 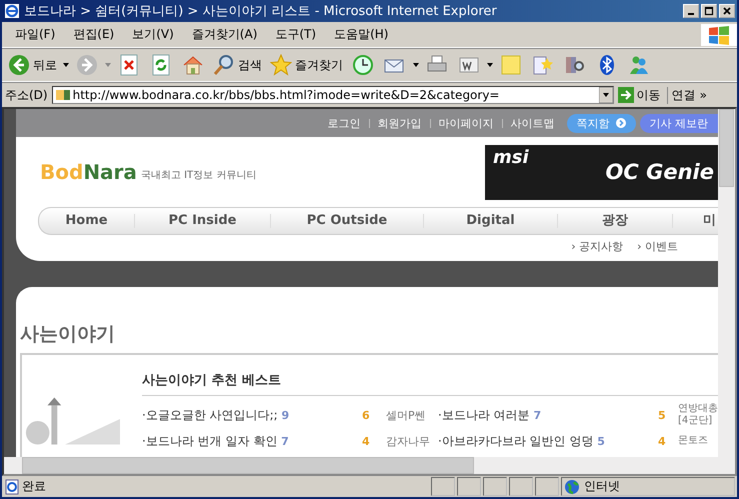 What do you see at coordinates (491, 221) in the screenshot?
I see `nav-item: Digital` at bounding box center [491, 221].